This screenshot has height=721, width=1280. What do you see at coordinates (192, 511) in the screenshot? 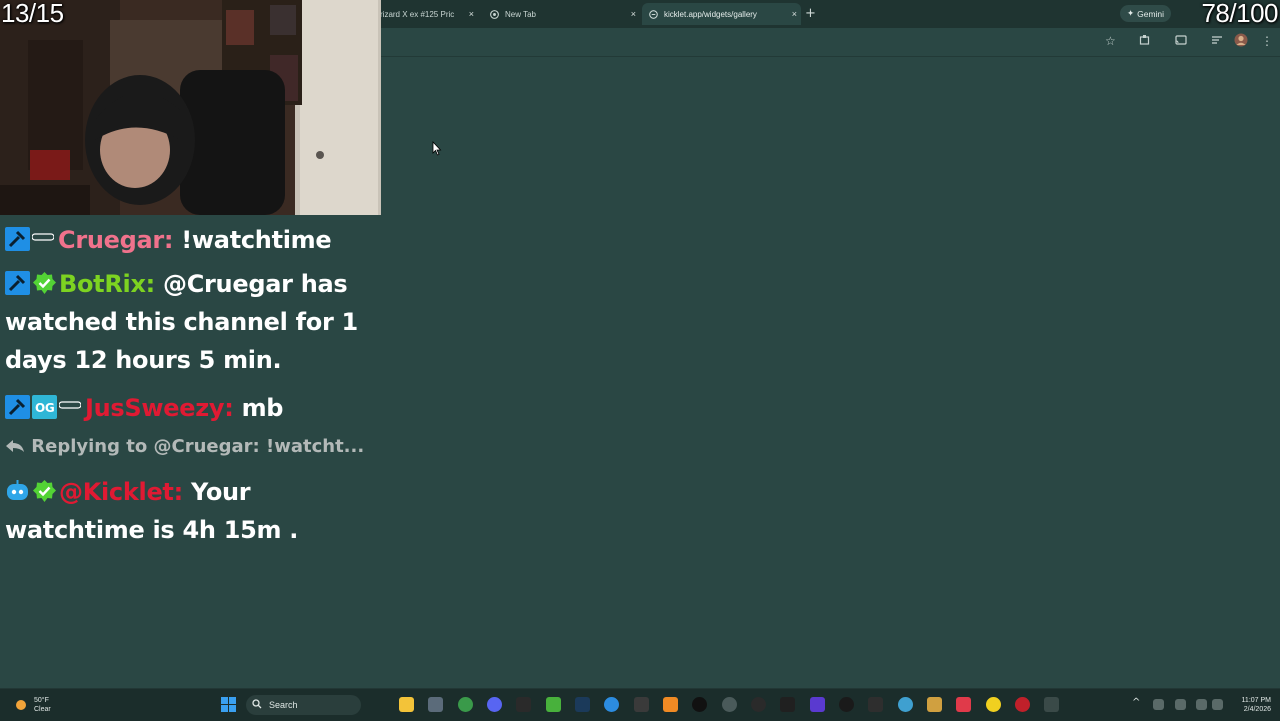
I see `chat-message: @Kicklet: Your watchtime is 4h 15m .` at bounding box center [192, 511].